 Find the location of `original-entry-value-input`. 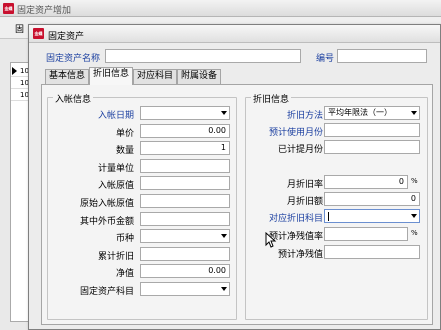

original-entry-value-input is located at coordinates (185, 201).